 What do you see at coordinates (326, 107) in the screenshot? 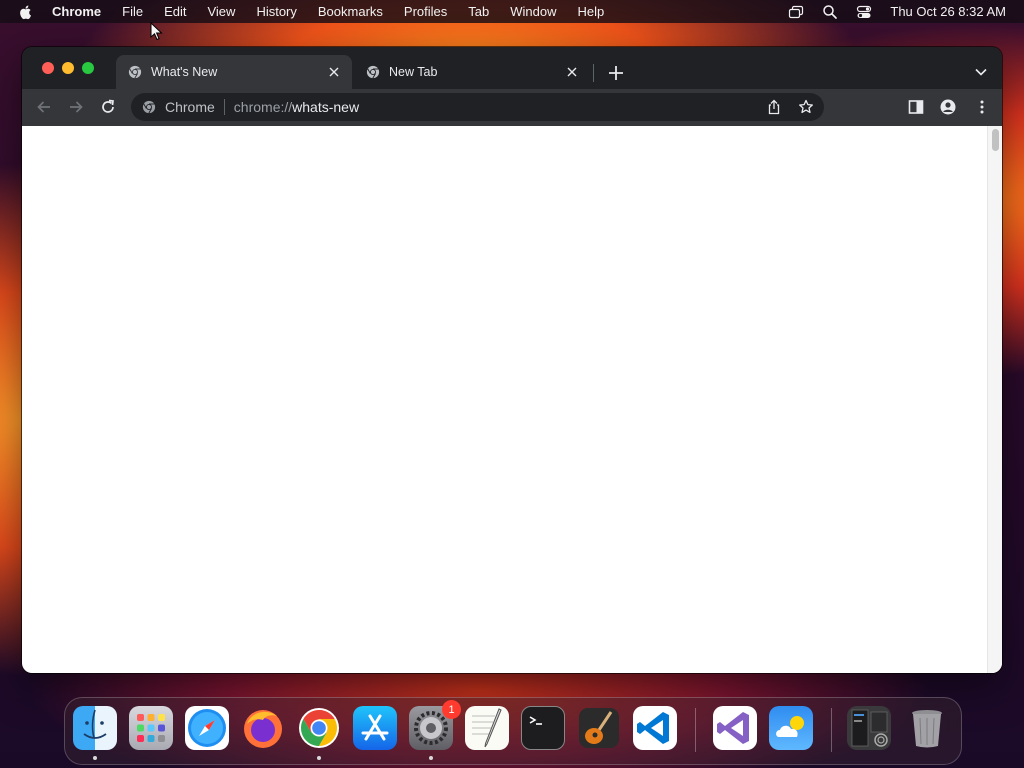
I see `url-host: whats-new` at bounding box center [326, 107].